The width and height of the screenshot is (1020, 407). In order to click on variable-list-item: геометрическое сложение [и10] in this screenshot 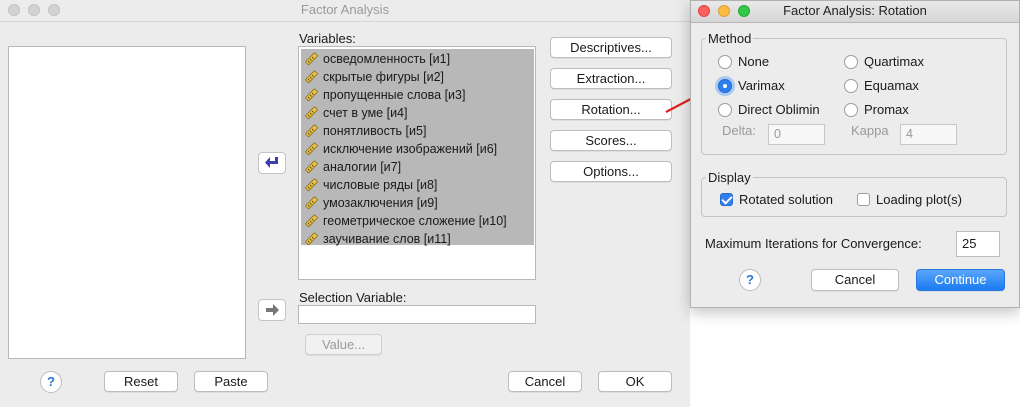, I will do `click(405, 221)`.